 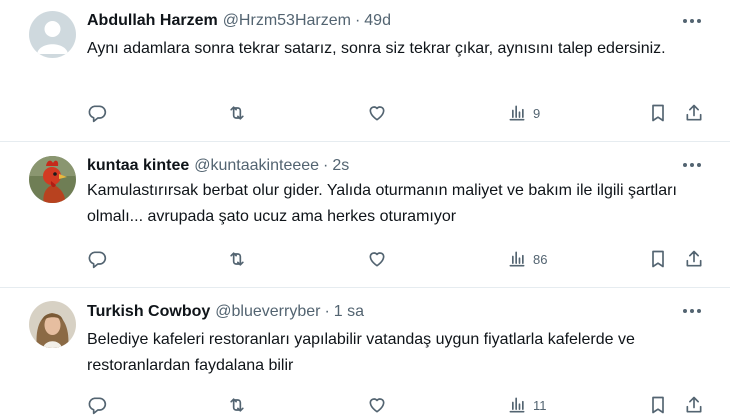 I want to click on woman-avatar-icon, so click(x=52, y=324).